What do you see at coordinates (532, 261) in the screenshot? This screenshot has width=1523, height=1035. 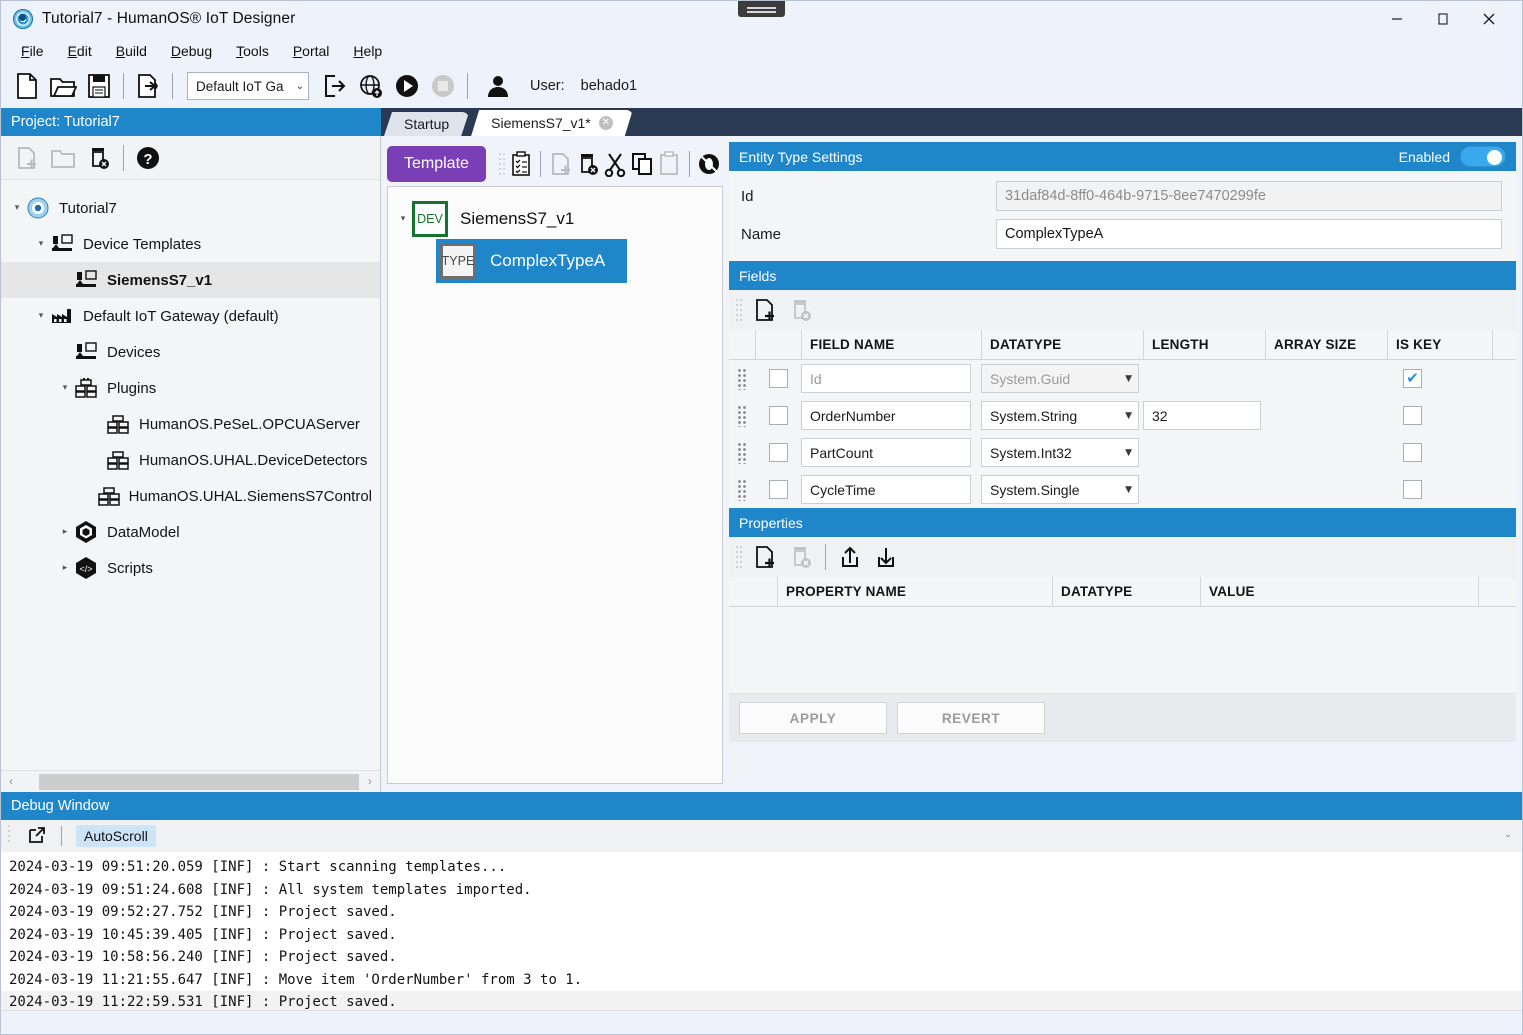 I see `template-type-node: TYPE ComplexTypeA` at bounding box center [532, 261].